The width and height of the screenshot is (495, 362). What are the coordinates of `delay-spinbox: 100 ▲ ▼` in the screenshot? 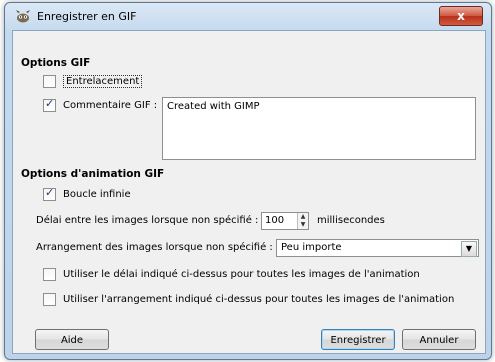 It's located at (285, 221).